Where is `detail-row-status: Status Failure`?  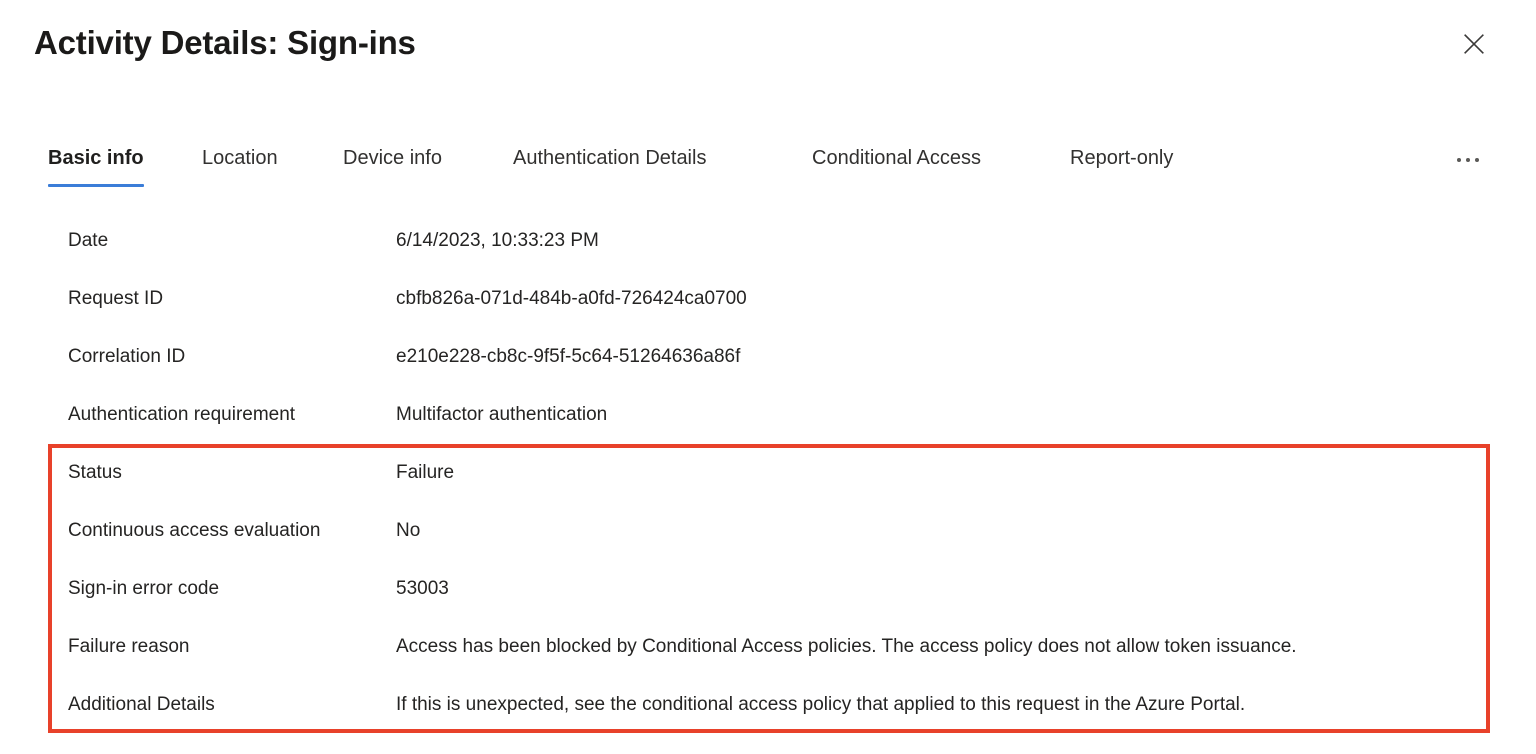
detail-row-status: Status Failure is located at coordinates (768, 473).